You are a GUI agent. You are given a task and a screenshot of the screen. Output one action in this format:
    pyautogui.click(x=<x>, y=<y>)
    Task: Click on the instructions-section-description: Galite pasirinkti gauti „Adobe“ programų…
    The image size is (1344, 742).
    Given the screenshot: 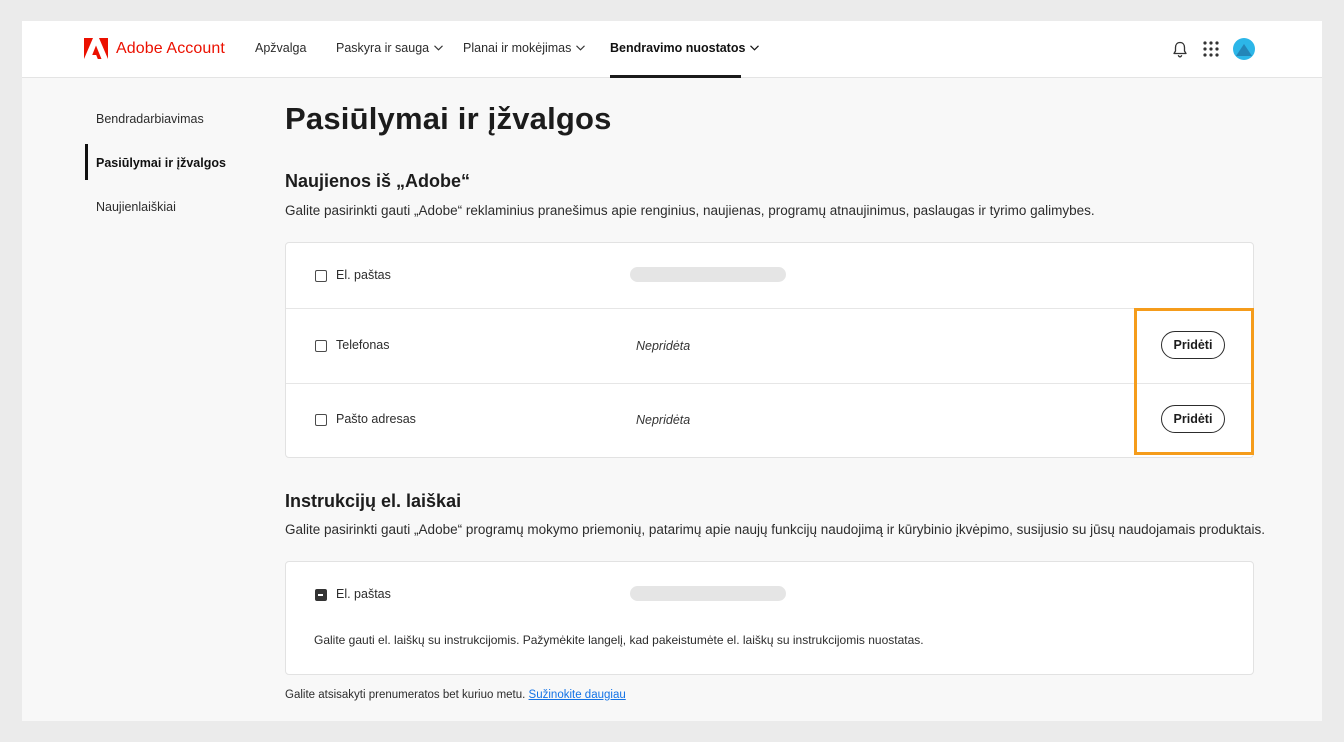 What is the action you would take?
    pyautogui.click(x=775, y=529)
    